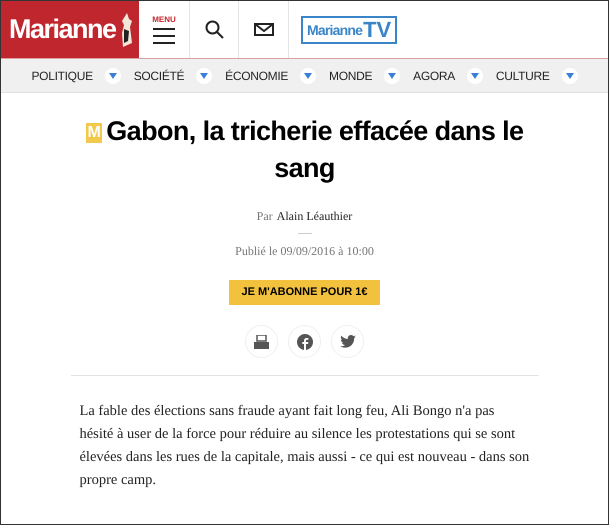 The height and width of the screenshot is (525, 609). I want to click on article-lead: La fable des élections sans fraude ayant fait long feu, Ali Bongo n'a pas hésité à user de la force pour réduire au silence les protestations qui se sont élevées dans les rues de la capitale, mais aussi - ce qui est nouveau - dans son propre camp., so click(305, 446).